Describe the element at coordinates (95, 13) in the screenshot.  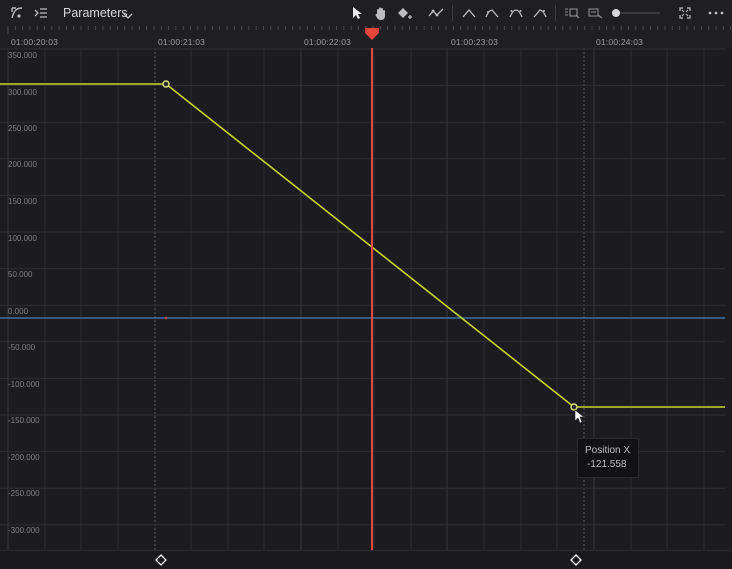
I see `parameters-dropdown-label: Parameters` at that location.